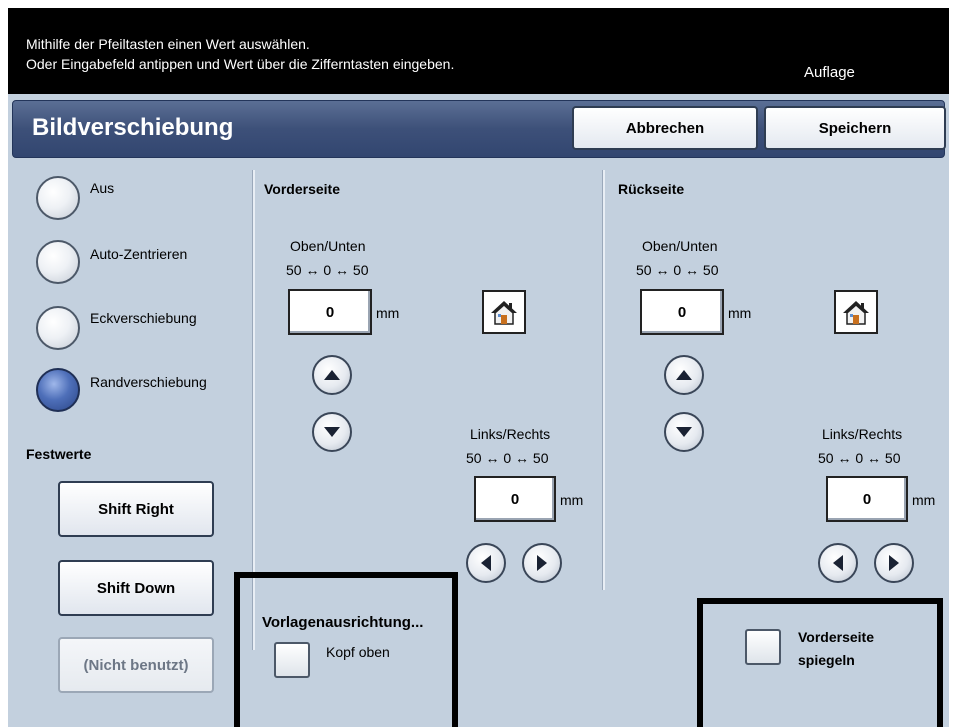 This screenshot has width=957, height=727. I want to click on front-leftright-input: 0, so click(515, 499).